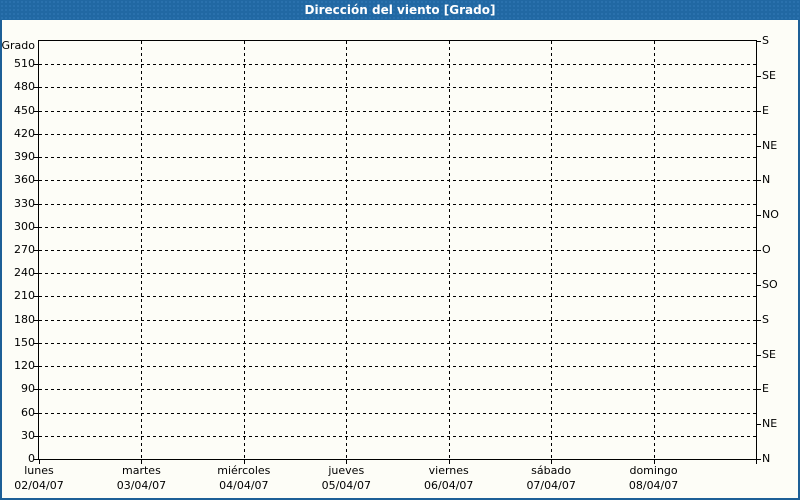  What do you see at coordinates (24, 87) in the screenshot?
I see `y-tick-label: 480` at bounding box center [24, 87].